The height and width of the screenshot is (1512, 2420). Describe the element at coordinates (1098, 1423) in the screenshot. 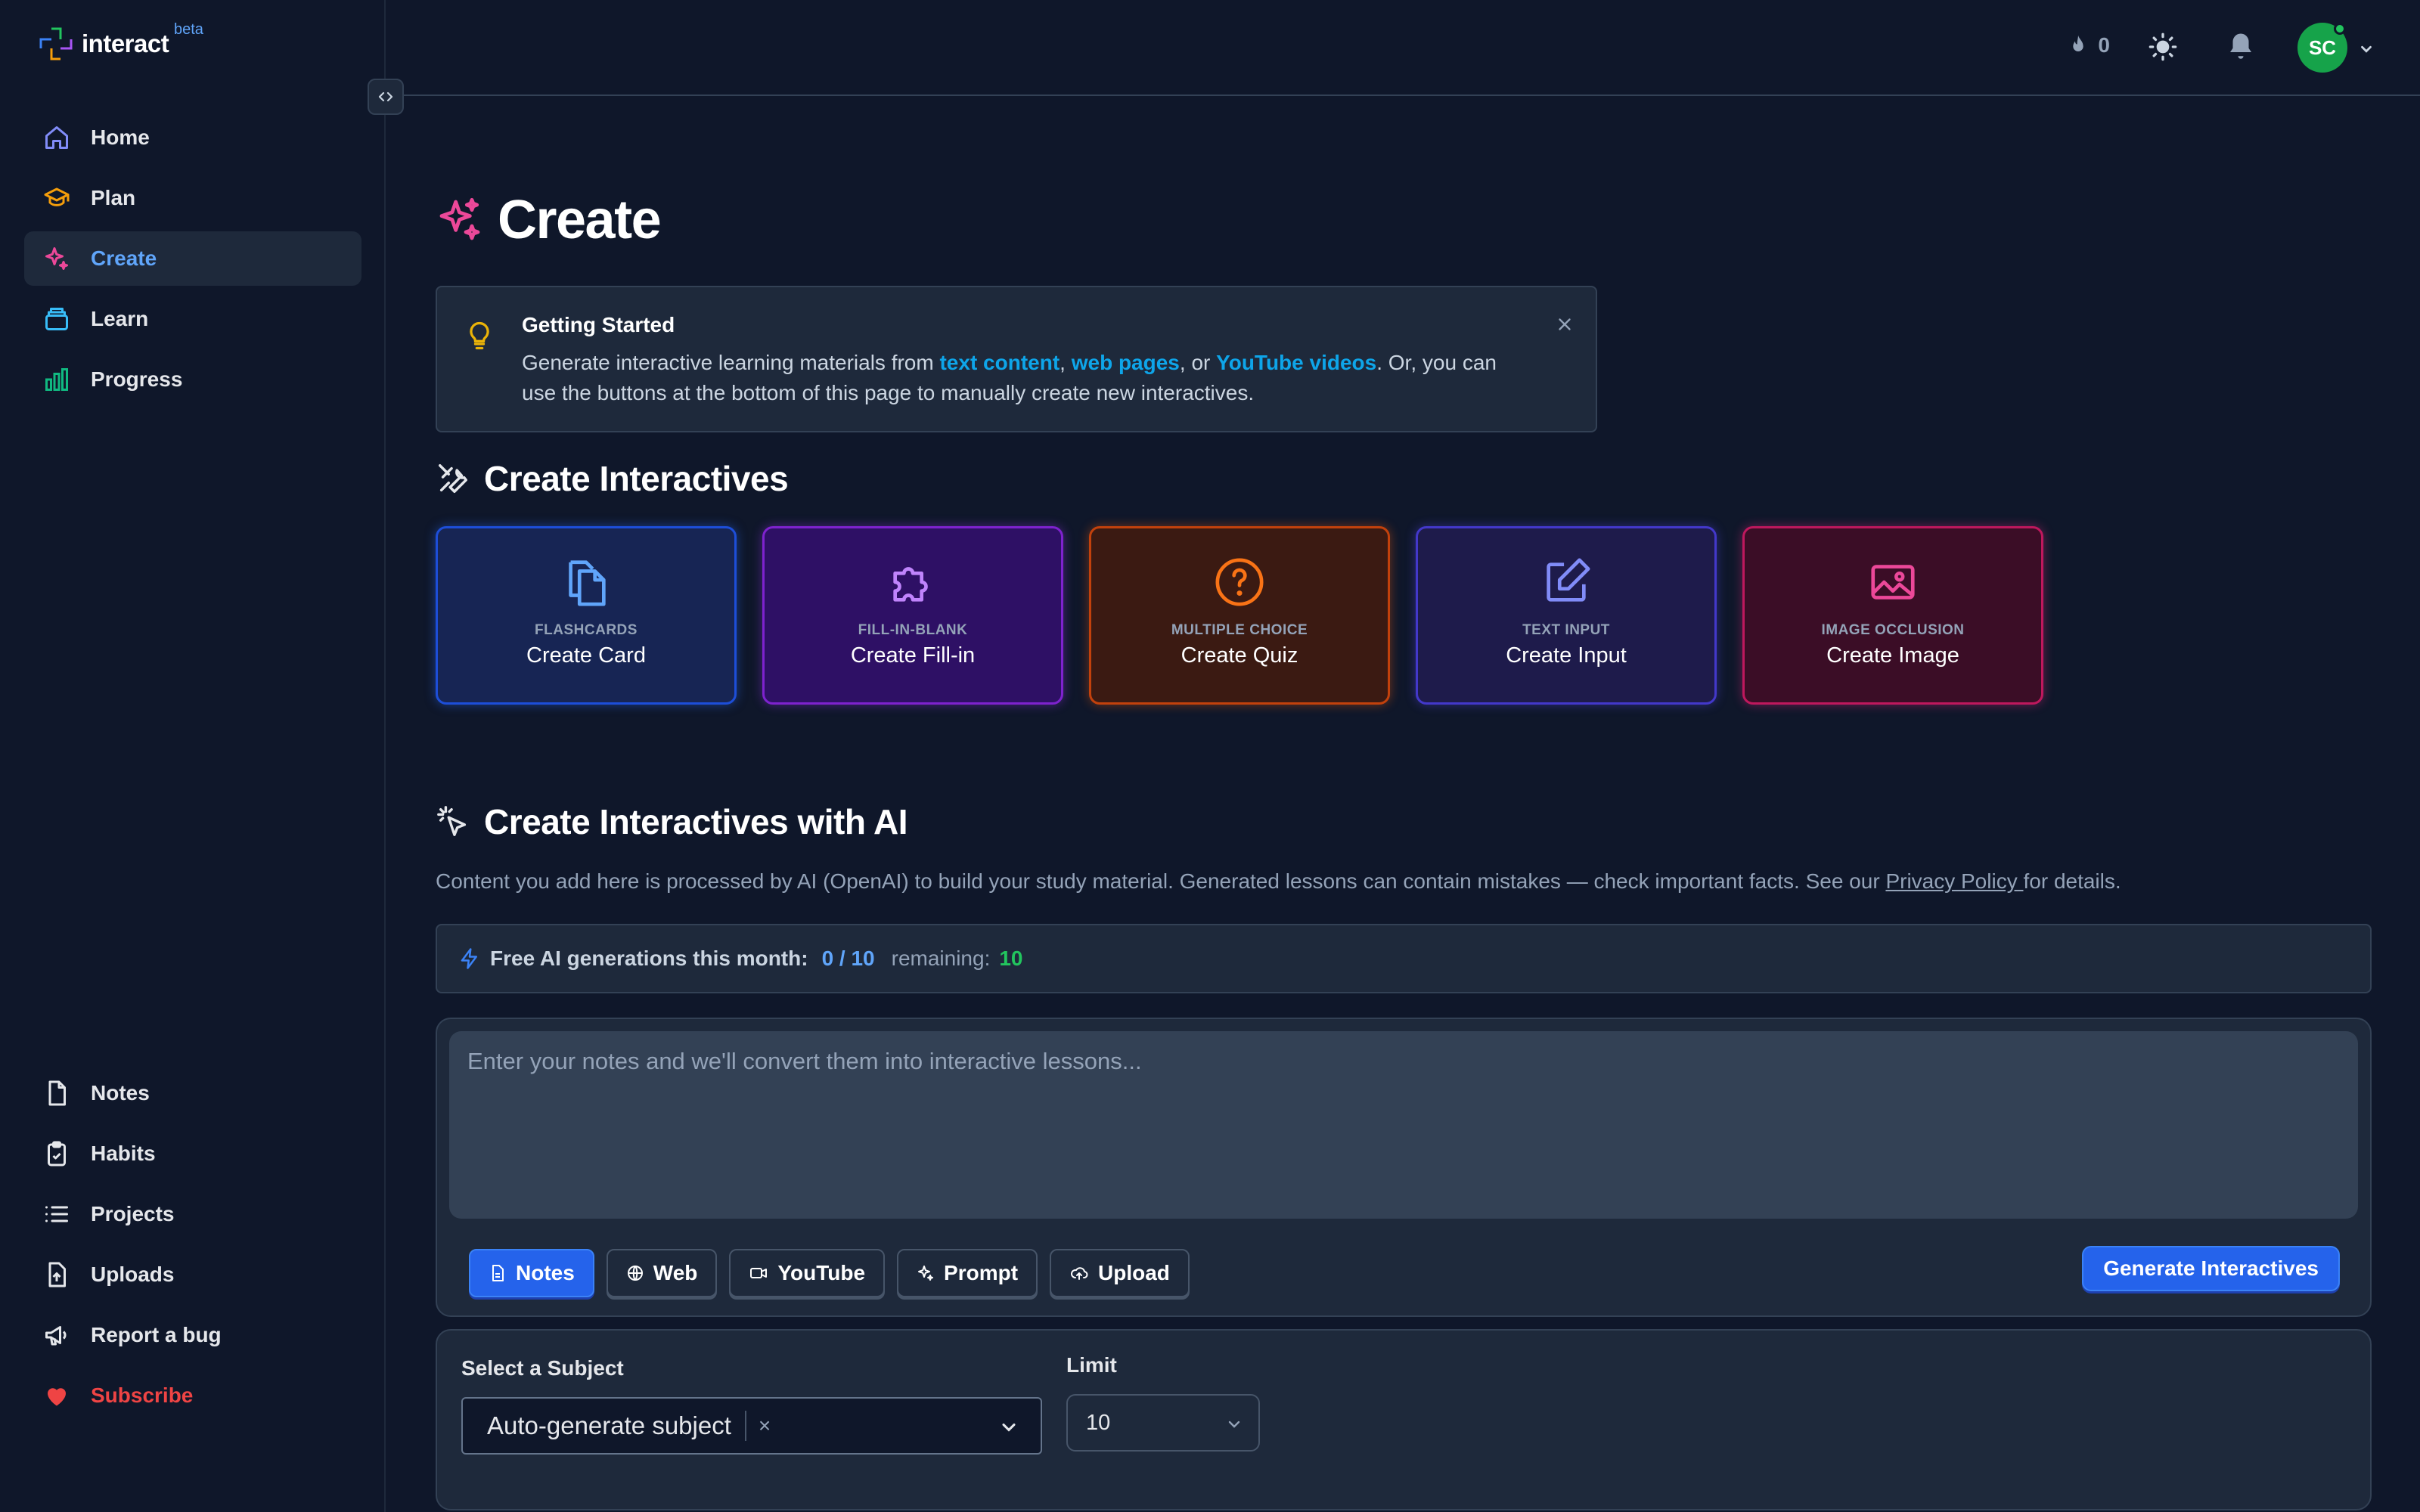

I see `limit-value: 10` at that location.